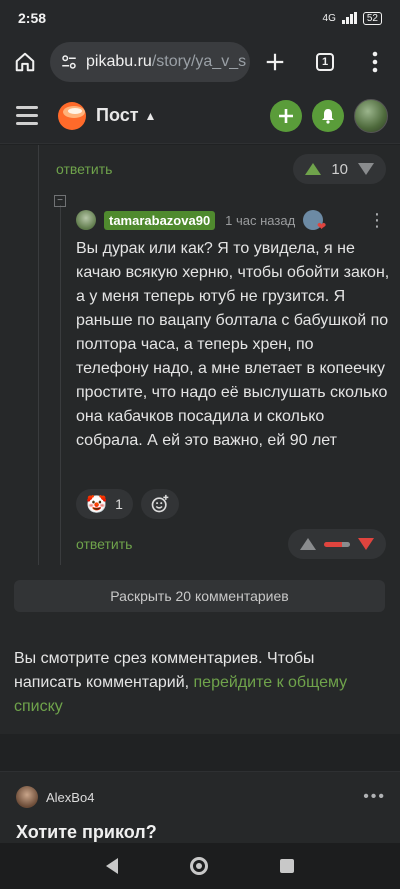  I want to click on heart-icon: ❤, so click(321, 227).